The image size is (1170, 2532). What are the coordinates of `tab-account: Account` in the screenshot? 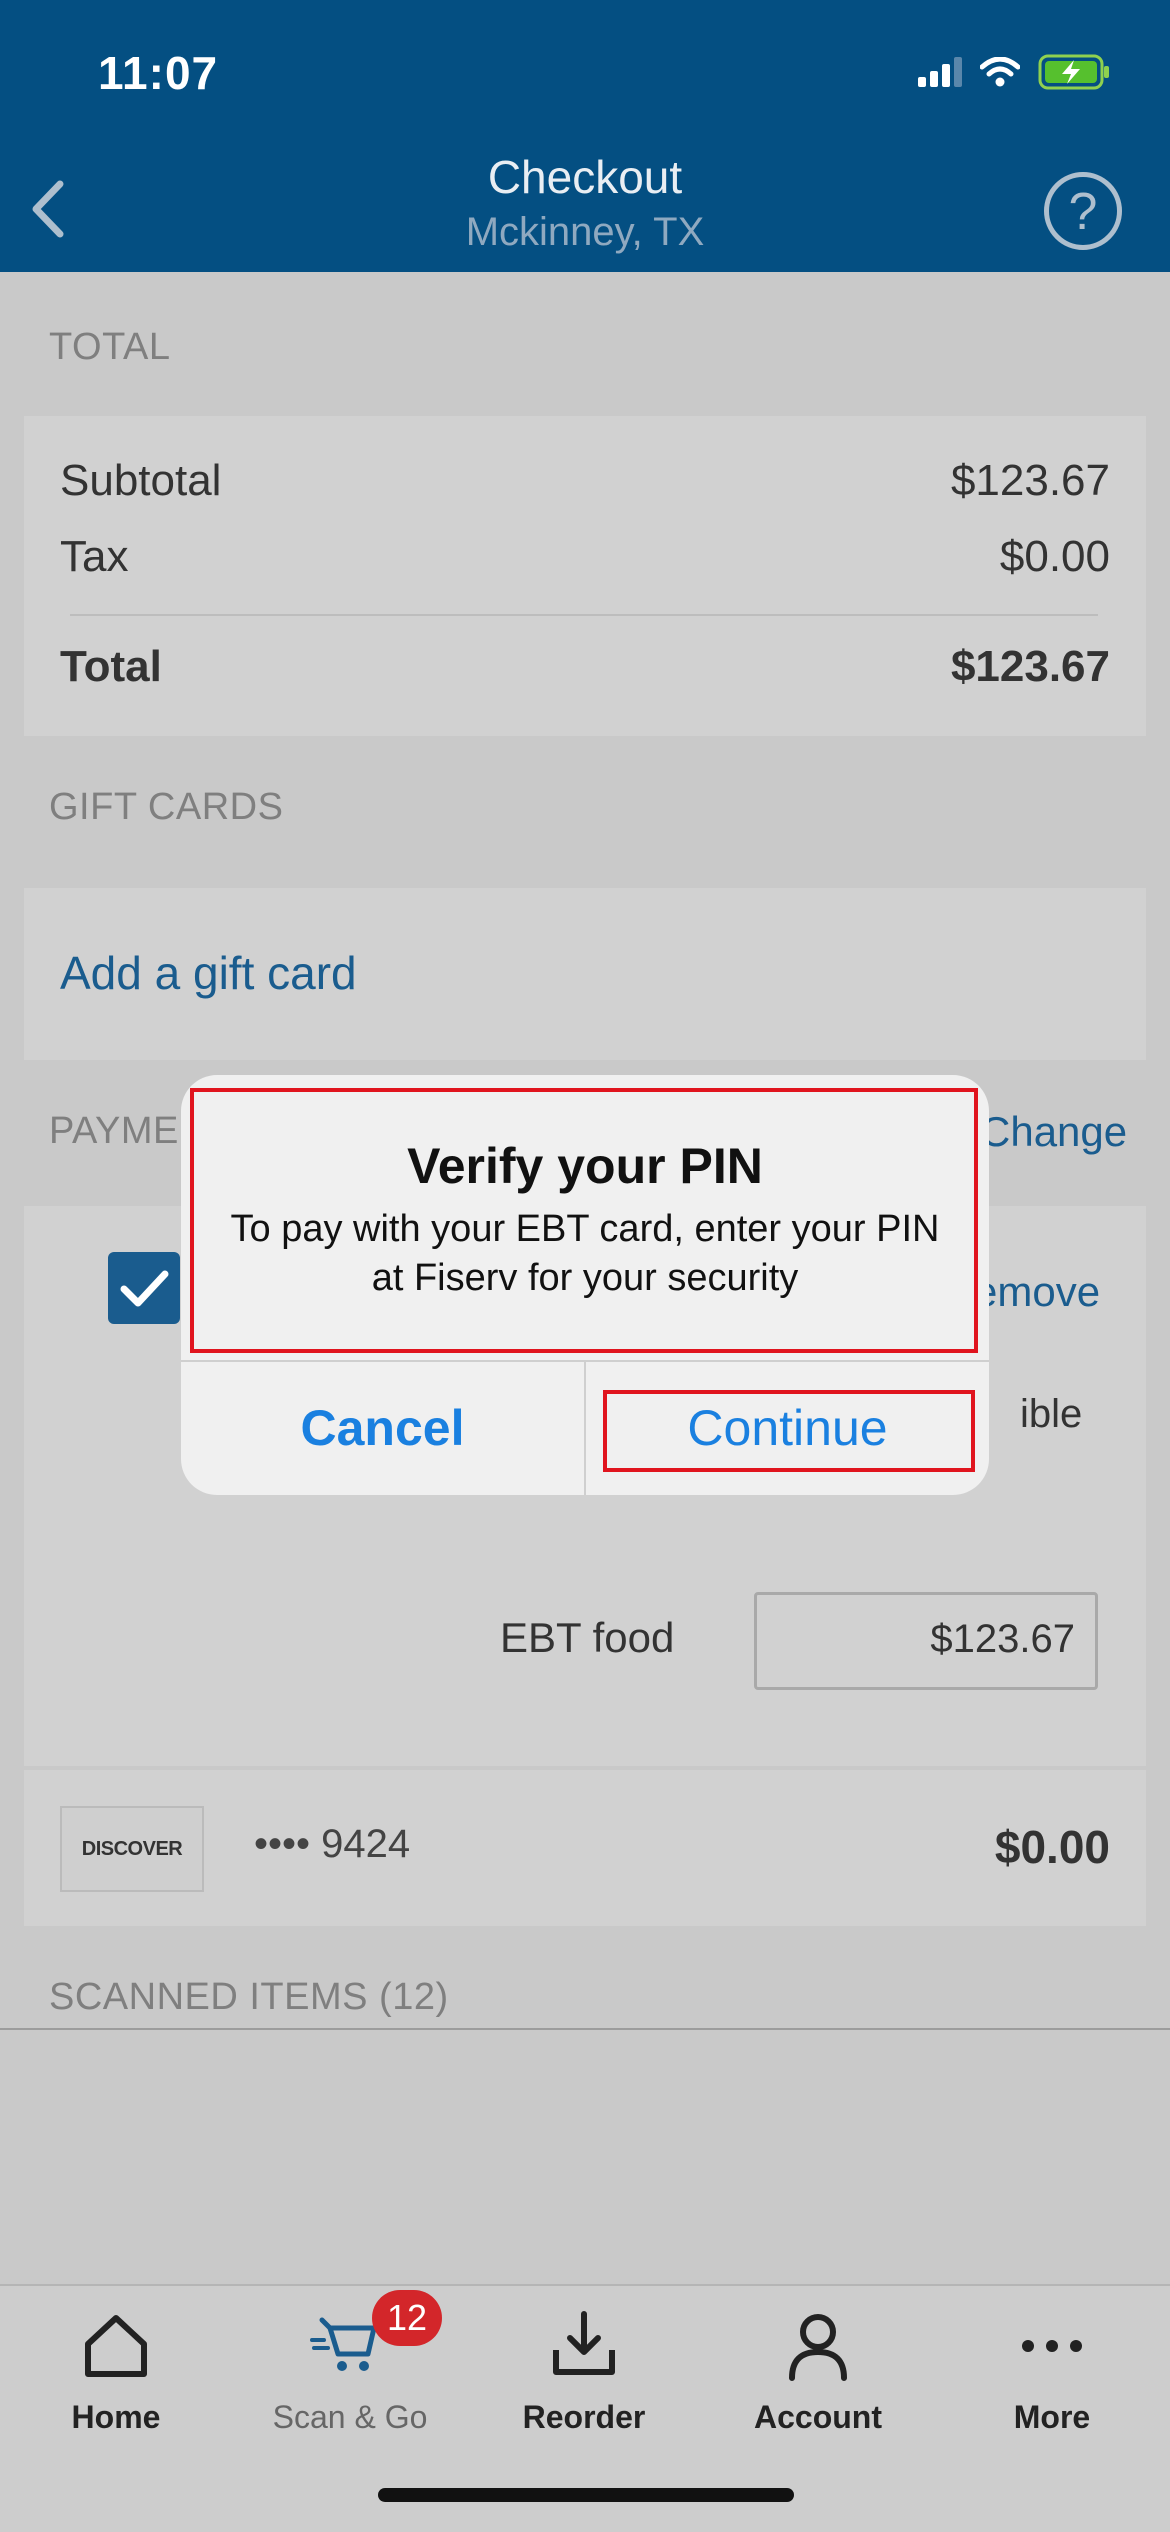 It's located at (818, 2371).